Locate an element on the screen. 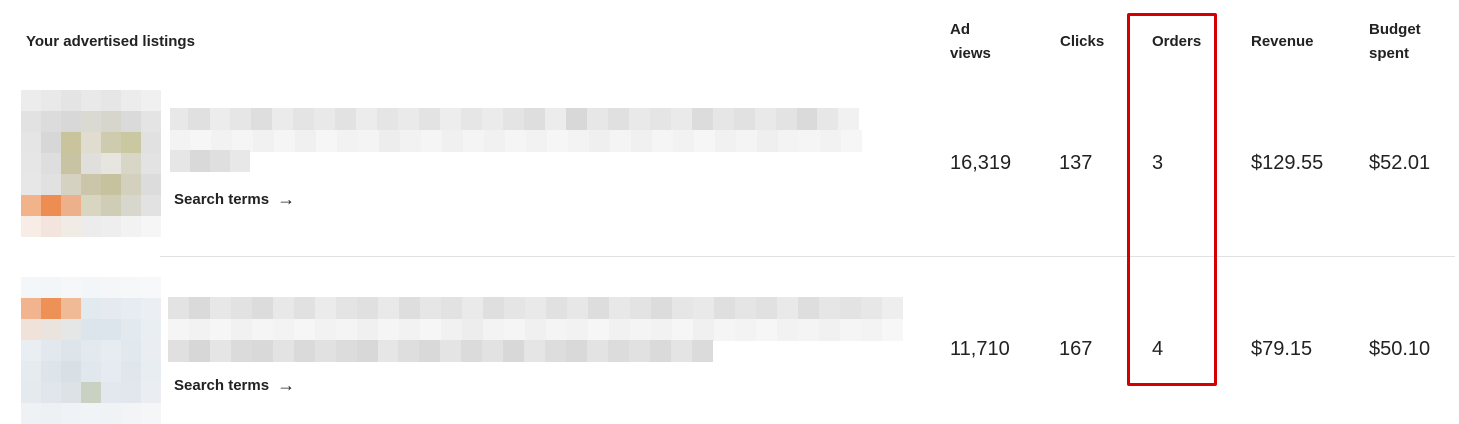 Image resolution: width=1459 pixels, height=424 pixels. column-header-budget-spent: Budget spent is located at coordinates (1395, 41).